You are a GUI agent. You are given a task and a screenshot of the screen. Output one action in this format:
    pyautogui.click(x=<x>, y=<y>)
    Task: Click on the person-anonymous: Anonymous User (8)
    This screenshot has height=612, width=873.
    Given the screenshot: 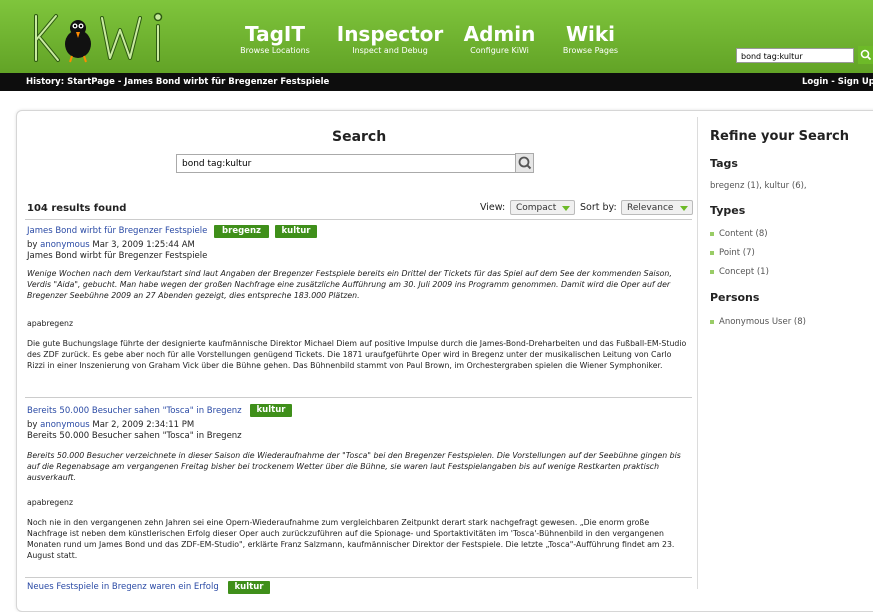 What is the action you would take?
    pyautogui.click(x=758, y=322)
    